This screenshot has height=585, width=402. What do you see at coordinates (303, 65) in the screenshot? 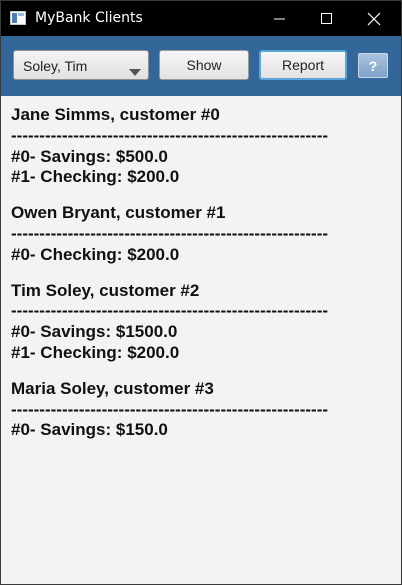
I see `report-button: Report` at bounding box center [303, 65].